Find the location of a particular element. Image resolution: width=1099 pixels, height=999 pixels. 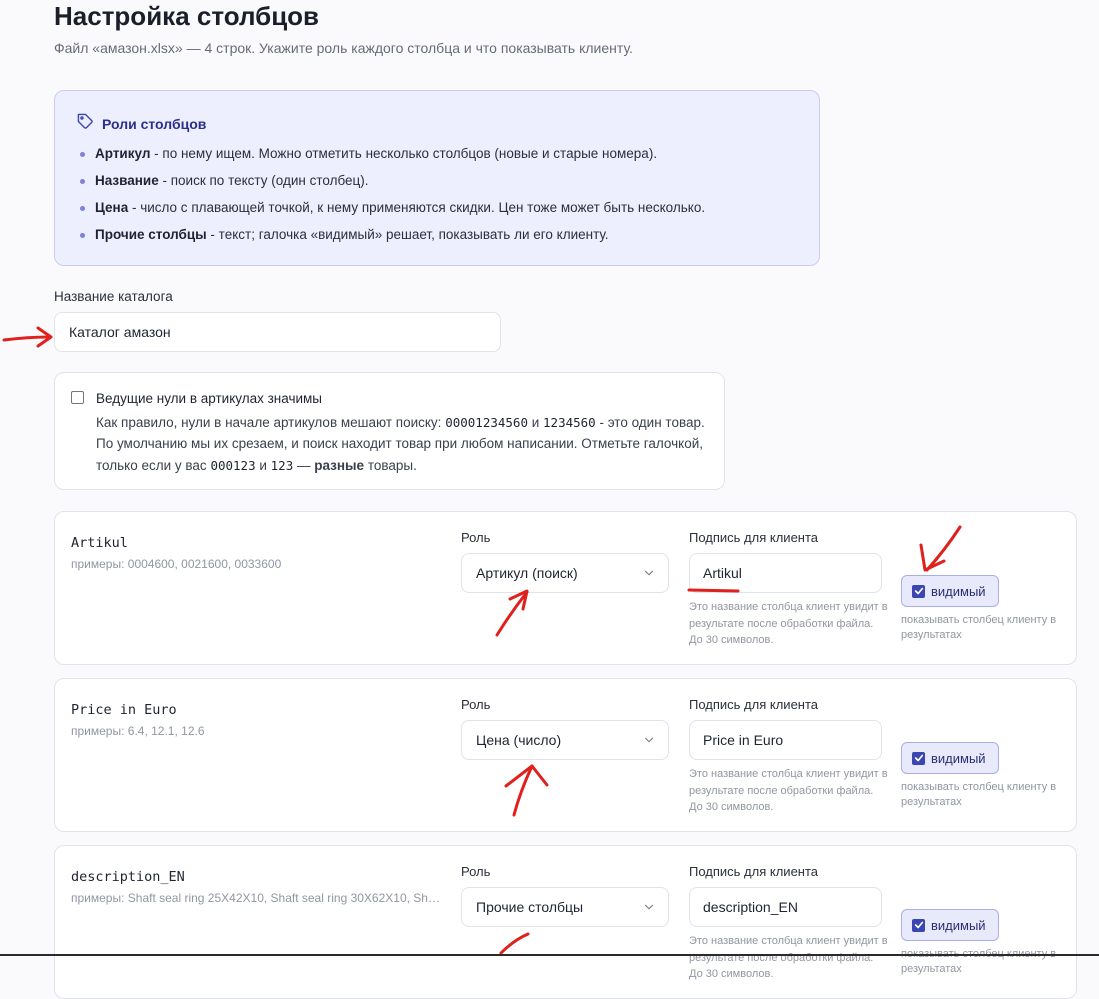

arrow-icon is located at coordinates (27, 337).